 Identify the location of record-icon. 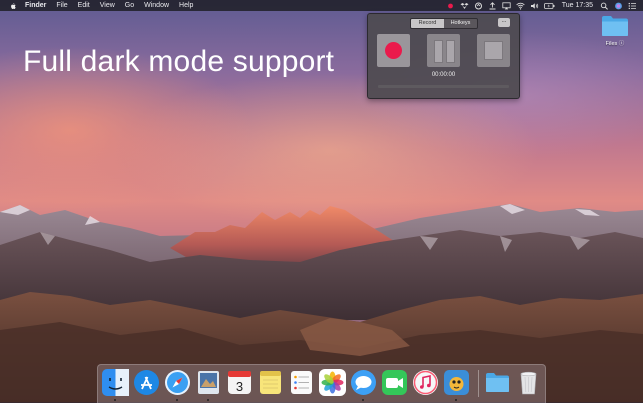
(393, 50).